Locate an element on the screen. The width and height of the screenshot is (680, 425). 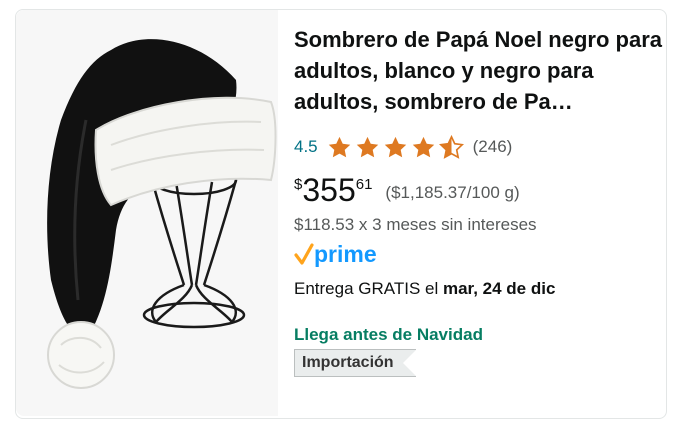
prime-badge: prime is located at coordinates (479, 255).